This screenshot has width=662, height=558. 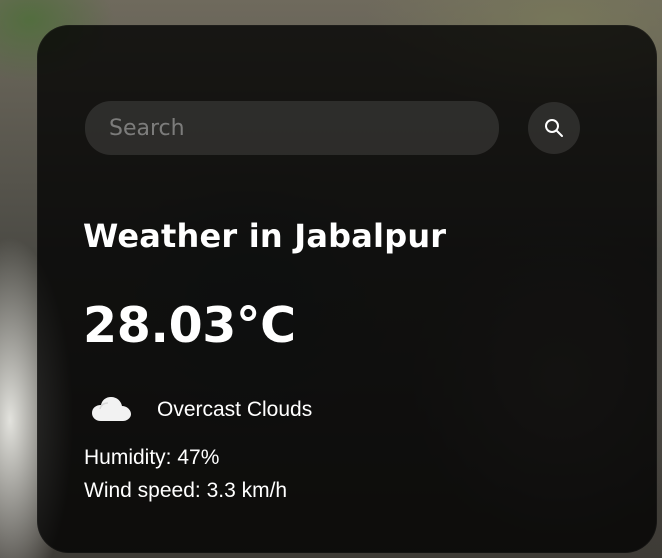 I want to click on condition-text: Overcast Clouds, so click(x=235, y=409).